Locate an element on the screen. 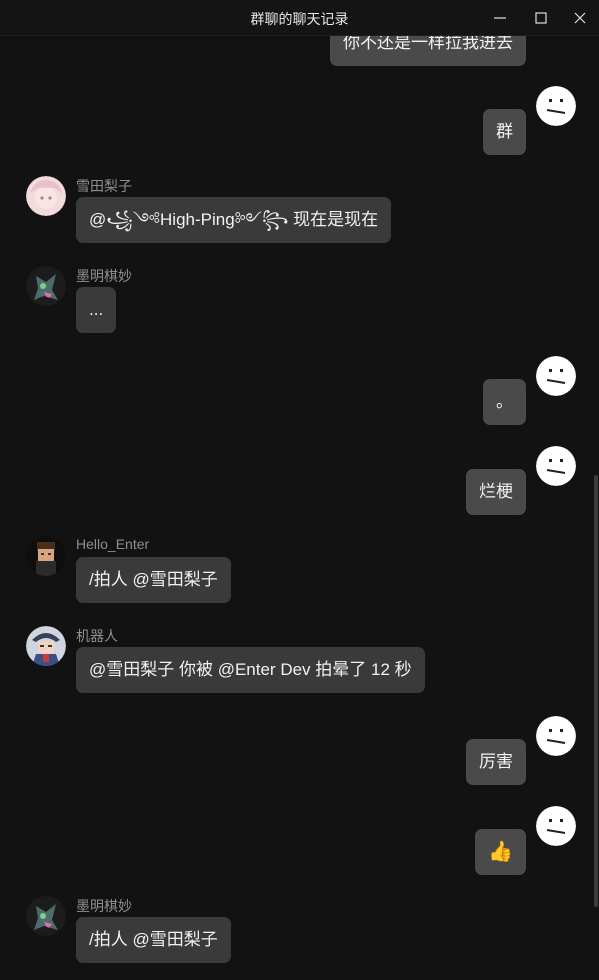 This screenshot has width=599, height=980. pixel-character-avatar-icon is located at coordinates (46, 556).